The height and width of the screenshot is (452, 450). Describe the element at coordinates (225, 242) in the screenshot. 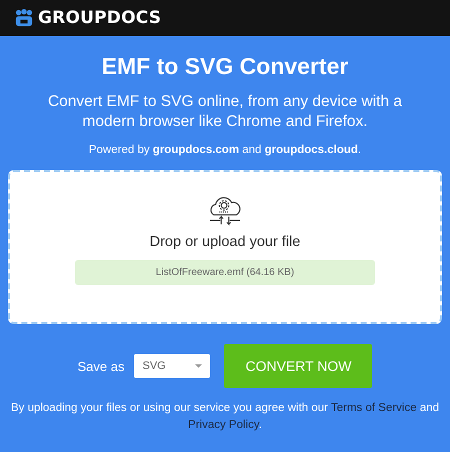

I see `drop-label: Drop or upload your file` at that location.